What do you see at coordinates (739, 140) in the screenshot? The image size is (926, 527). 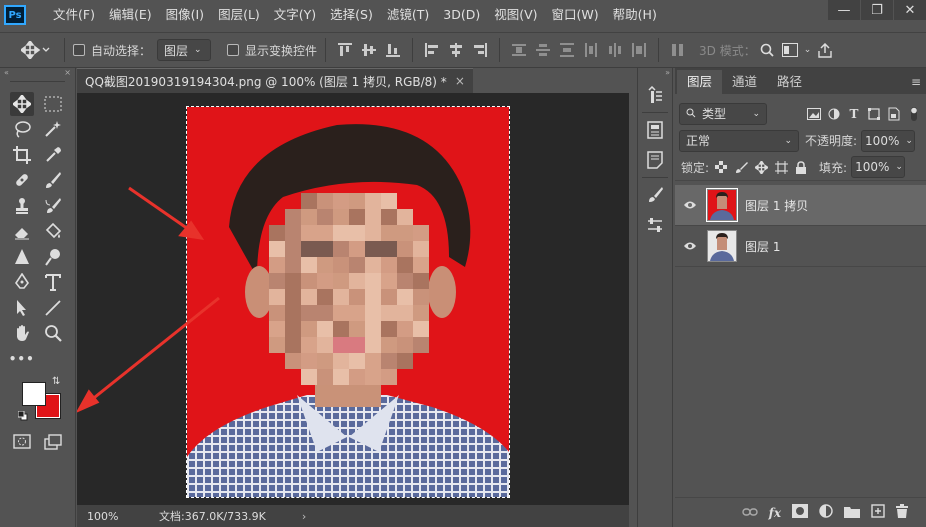 I see `blend-mode-dropdown: 正常 ⌄` at bounding box center [739, 140].